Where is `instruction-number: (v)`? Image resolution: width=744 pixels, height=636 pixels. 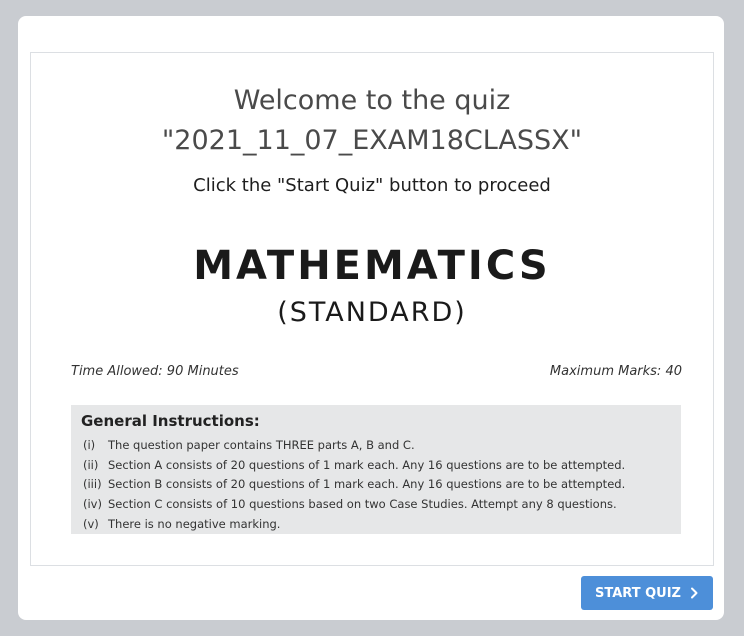 instruction-number: (v) is located at coordinates (91, 523).